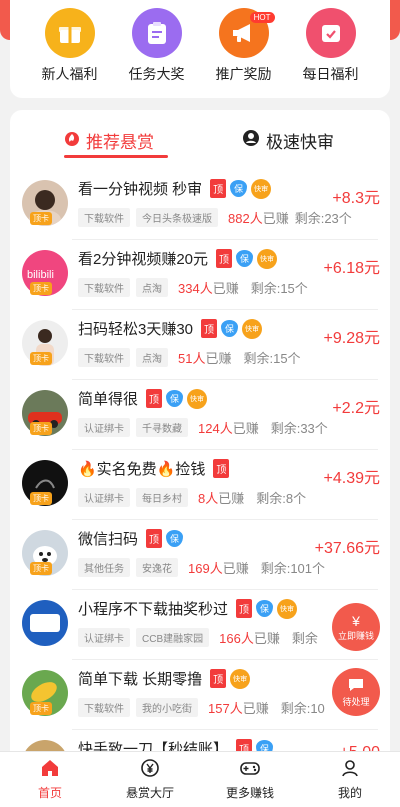 This screenshot has width=400, height=807. I want to click on task-reward: +6.18元, so click(352, 268).